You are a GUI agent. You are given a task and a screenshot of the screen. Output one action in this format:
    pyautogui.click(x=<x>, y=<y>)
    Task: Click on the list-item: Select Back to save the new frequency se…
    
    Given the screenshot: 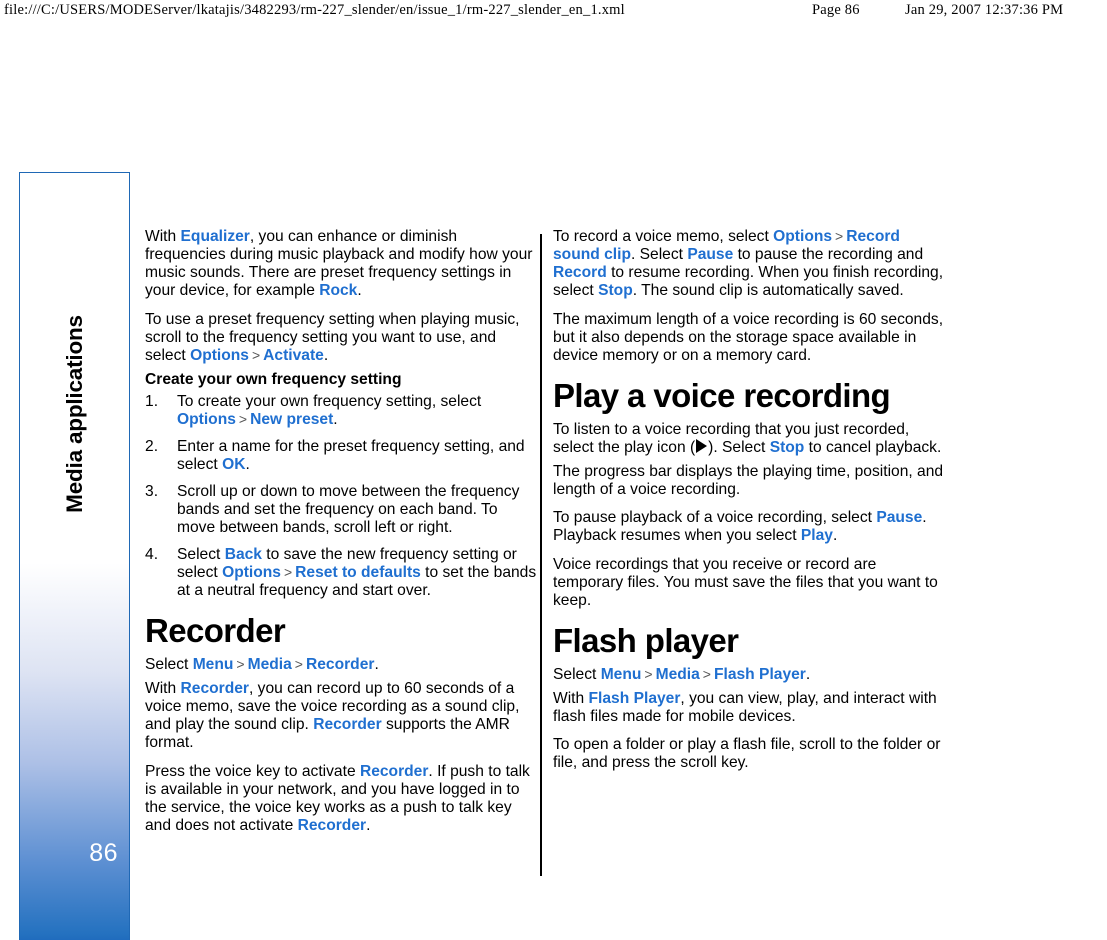 What is the action you would take?
    pyautogui.click(x=341, y=573)
    